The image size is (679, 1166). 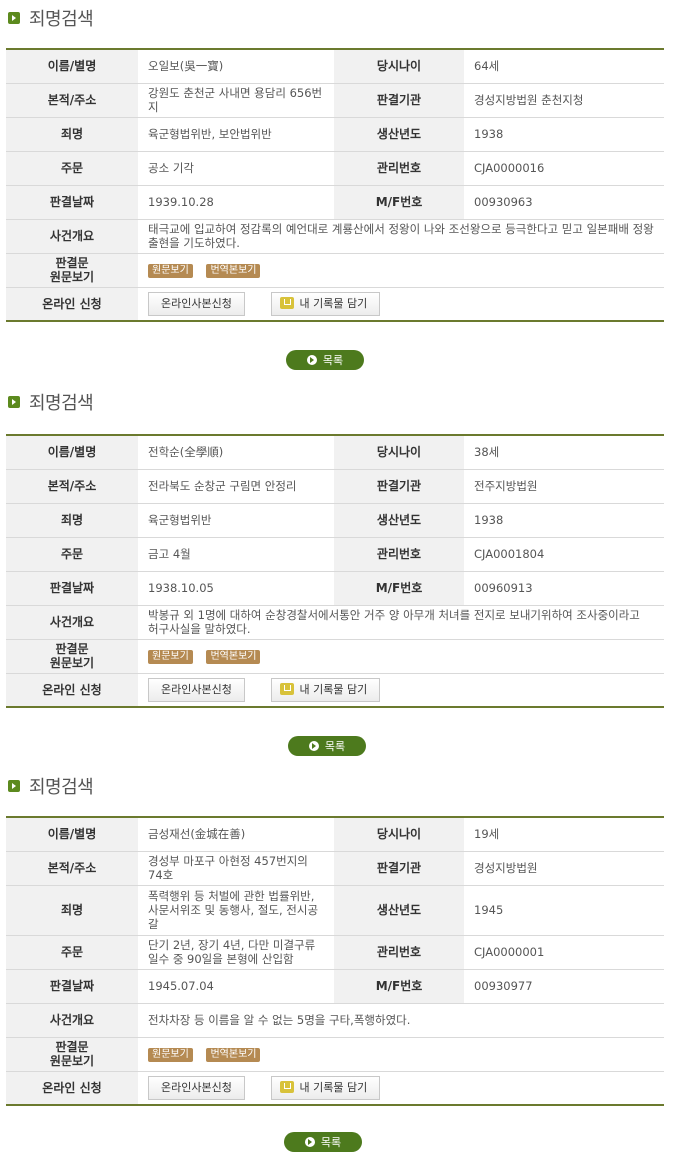 I want to click on label-mgmt-no: 관리번호, so click(x=399, y=952).